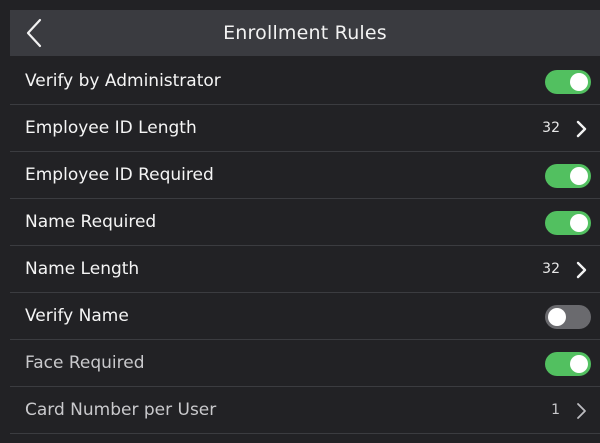  Describe the element at coordinates (305, 363) in the screenshot. I see `row-face-required: Face Required` at that location.